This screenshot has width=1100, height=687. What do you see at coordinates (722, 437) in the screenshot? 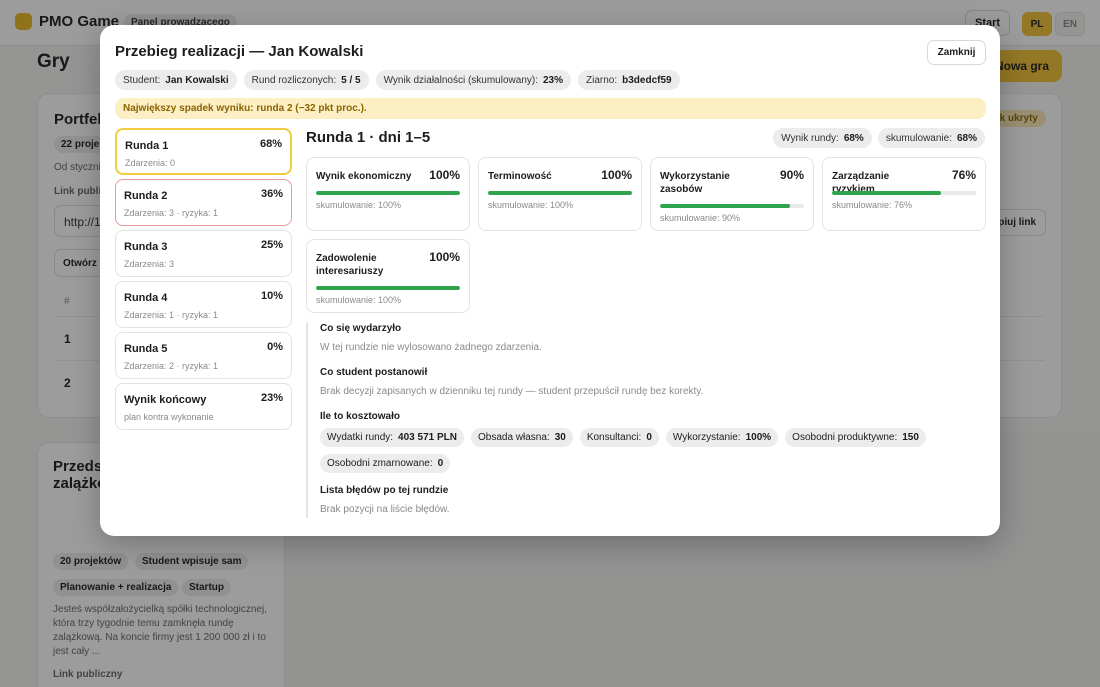
I see `cost-pill: Wykorzystanie: 100%` at bounding box center [722, 437].